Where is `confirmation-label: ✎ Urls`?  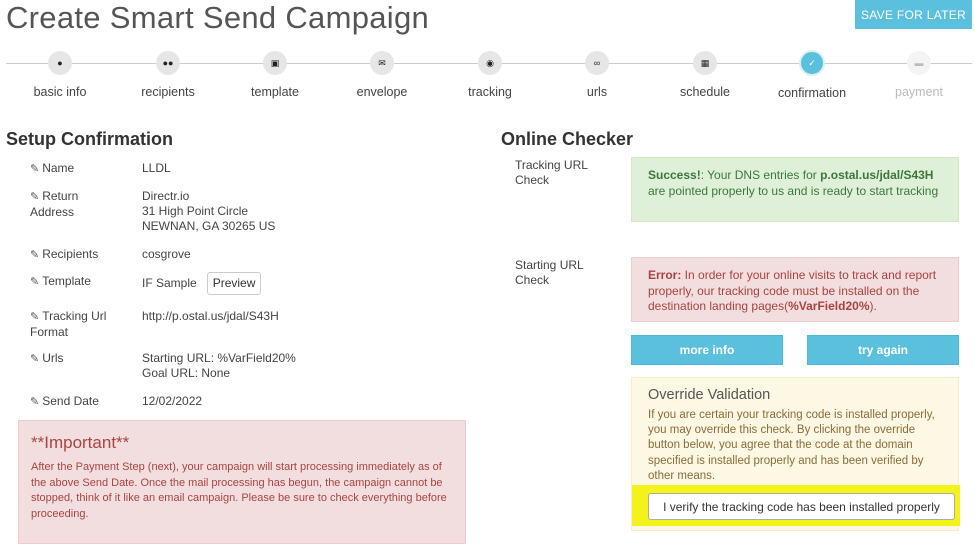
confirmation-label: ✎ Urls is located at coordinates (80, 359).